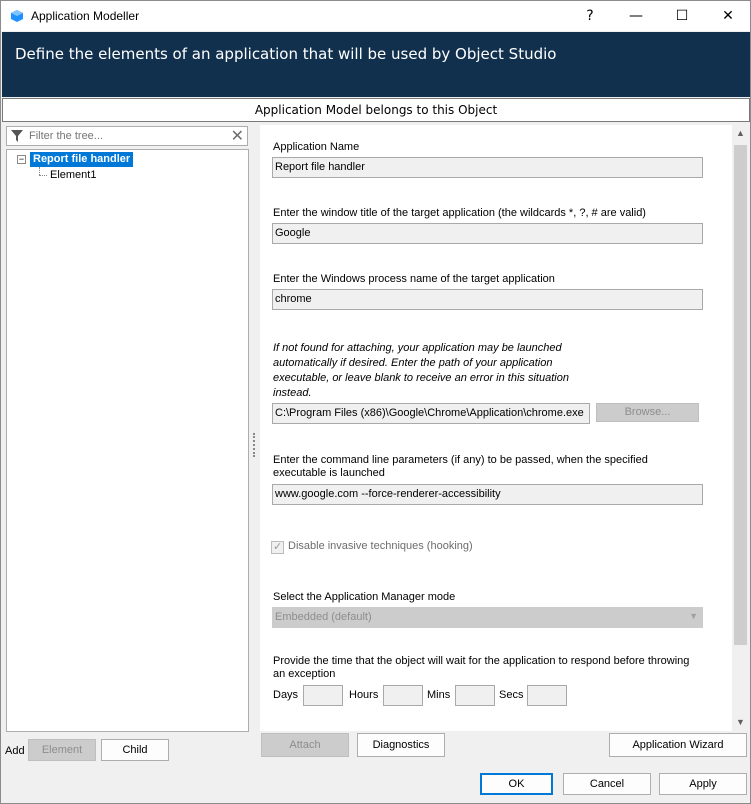  I want to click on launch-hint-line-4: instead., so click(292, 393).